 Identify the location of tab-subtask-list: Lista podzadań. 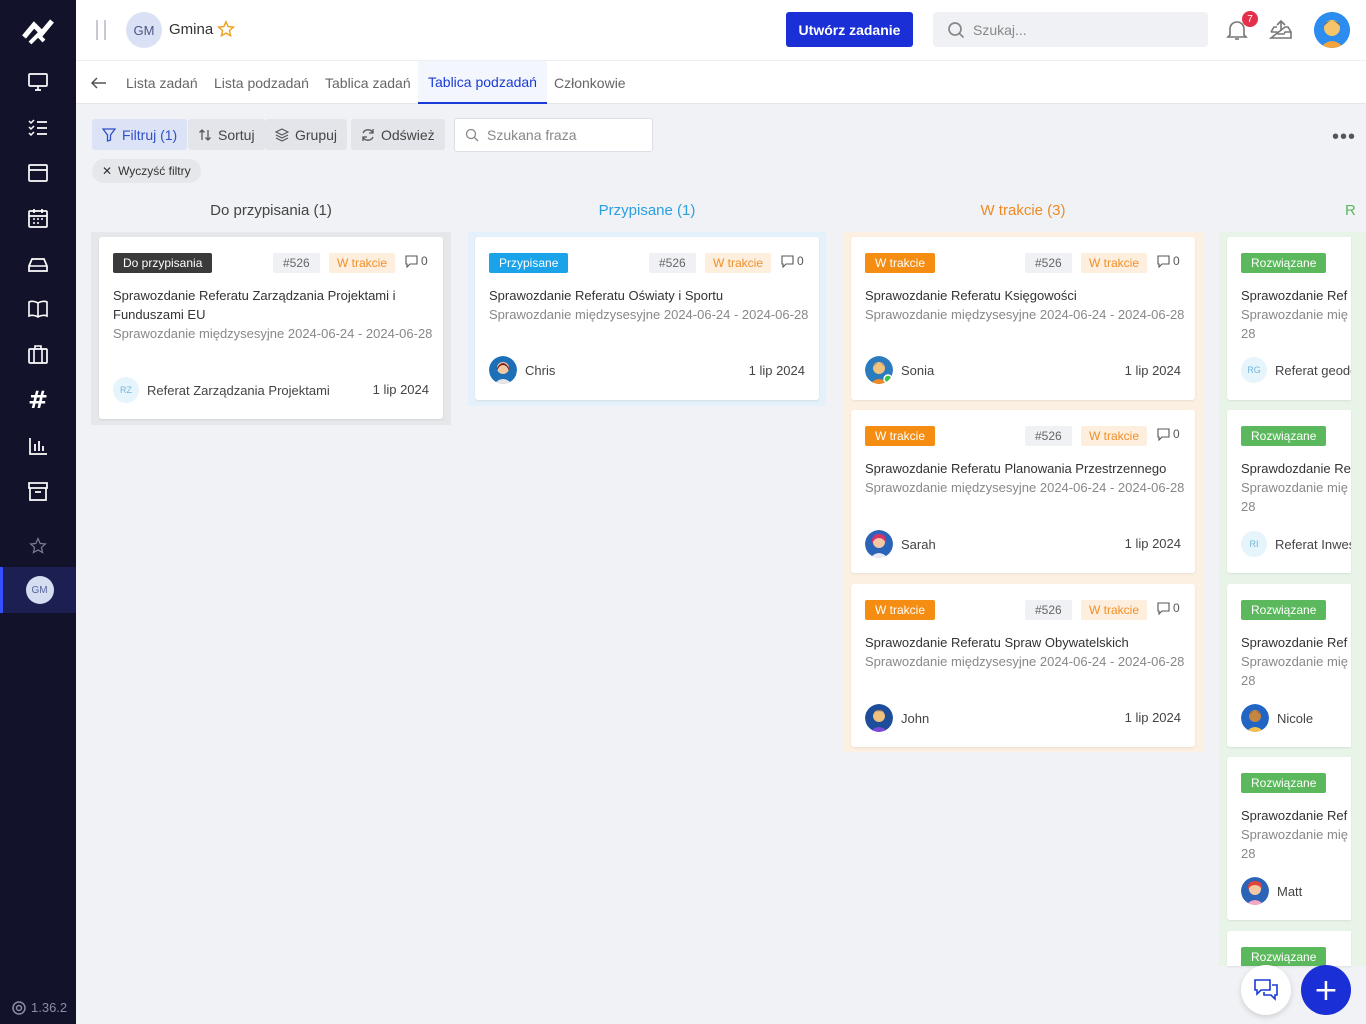
(261, 82).